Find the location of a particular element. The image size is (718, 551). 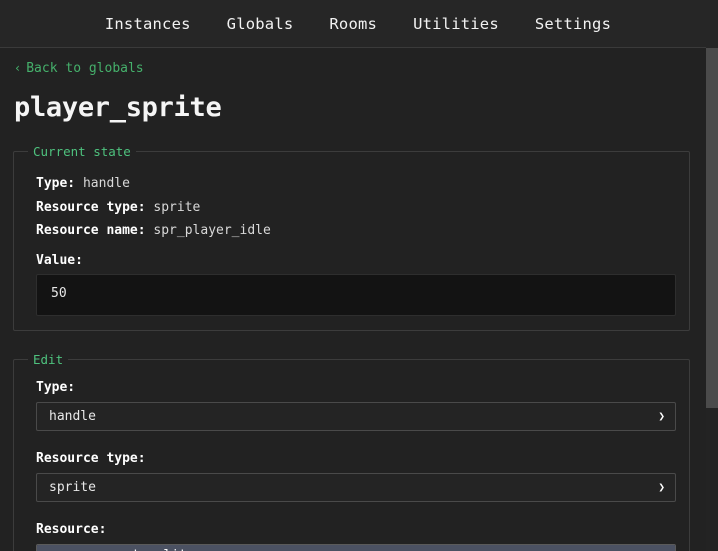

chevron-left-icon: ‹ is located at coordinates (18, 68).